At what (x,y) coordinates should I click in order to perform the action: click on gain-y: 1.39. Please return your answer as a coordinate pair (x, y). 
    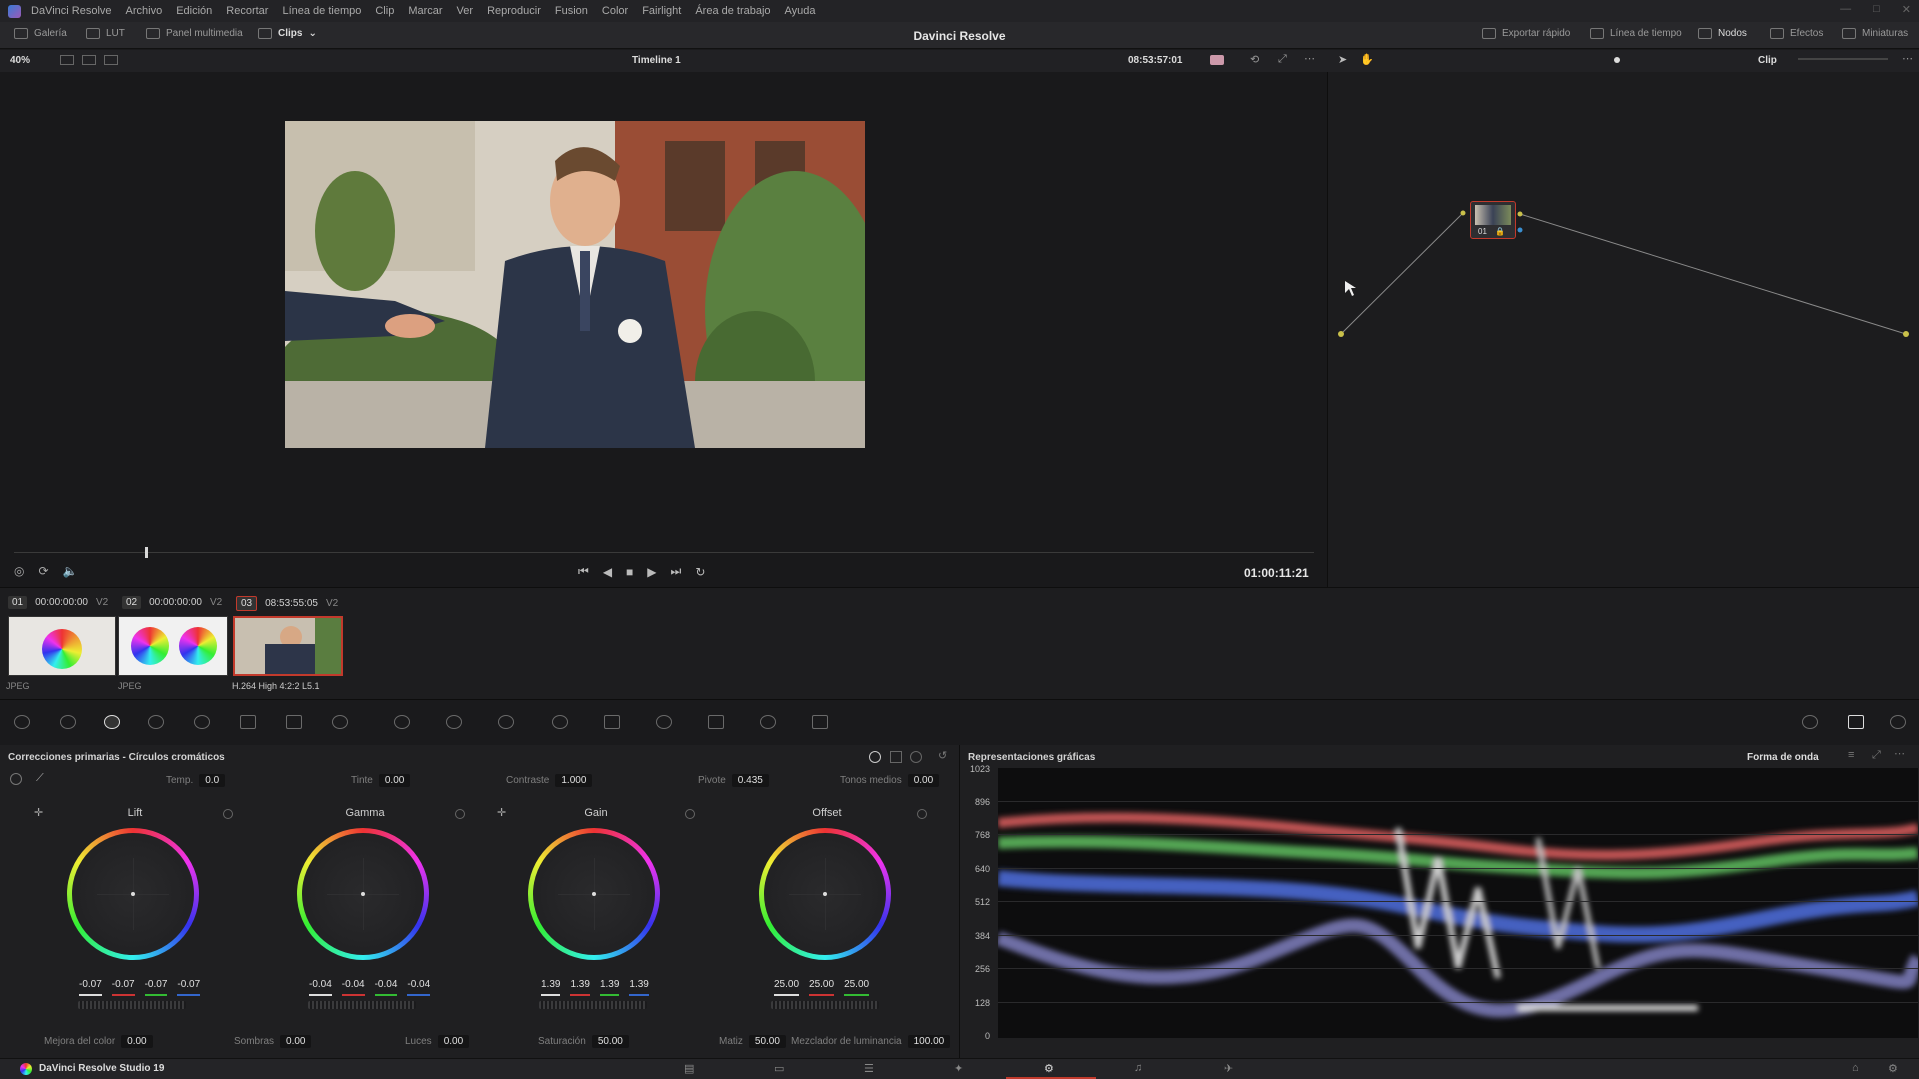
    Looking at the image, I should click on (551, 987).